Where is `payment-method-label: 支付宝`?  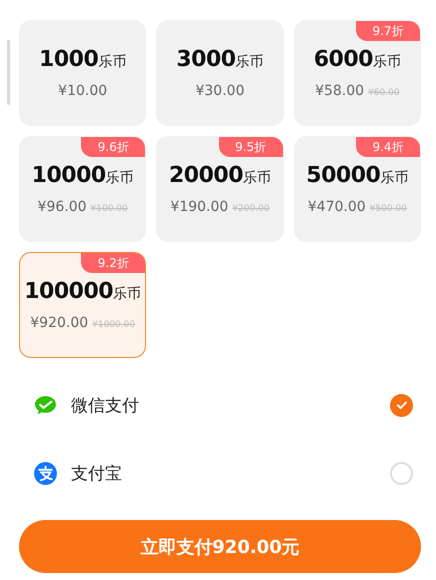
payment-method-label: 支付宝 is located at coordinates (97, 473).